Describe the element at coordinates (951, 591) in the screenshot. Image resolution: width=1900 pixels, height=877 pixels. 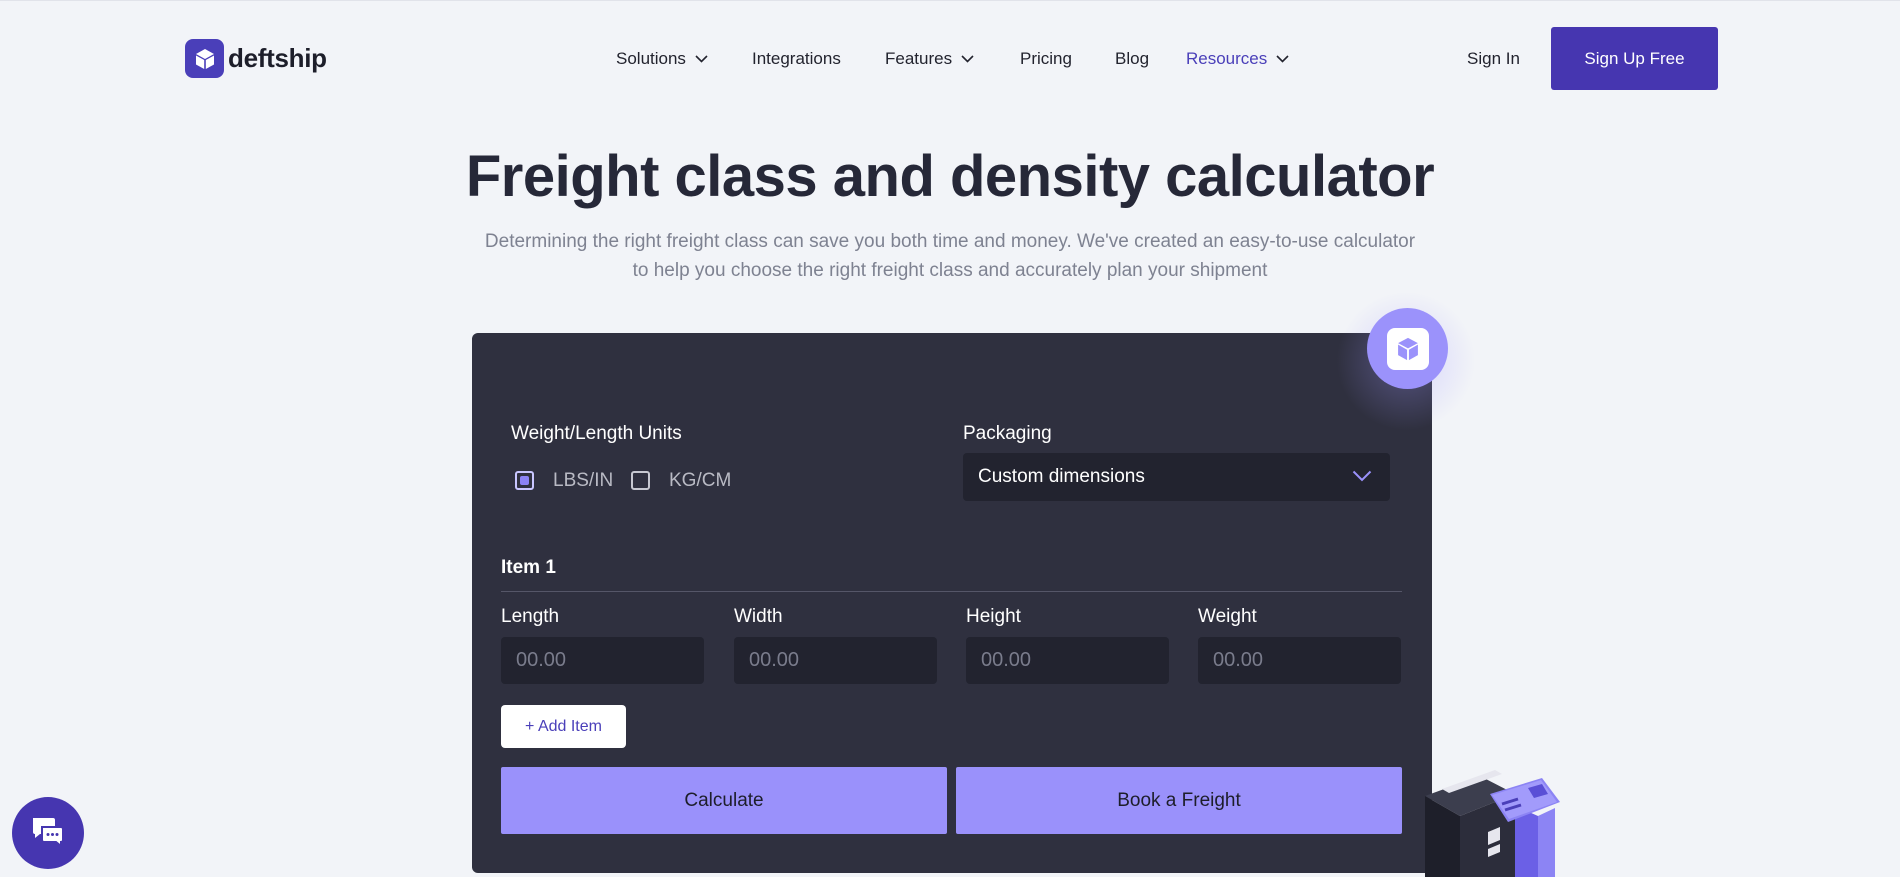
I see `item-divider` at that location.